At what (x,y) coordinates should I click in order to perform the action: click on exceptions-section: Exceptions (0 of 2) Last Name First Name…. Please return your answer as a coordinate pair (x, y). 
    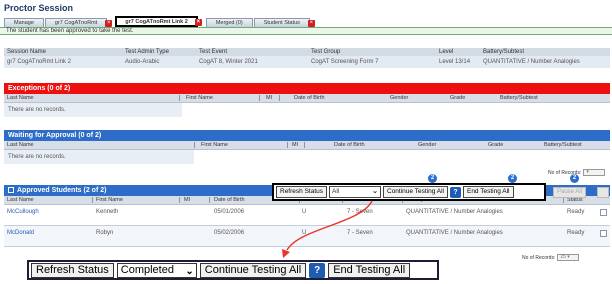
    Looking at the image, I should click on (307, 100).